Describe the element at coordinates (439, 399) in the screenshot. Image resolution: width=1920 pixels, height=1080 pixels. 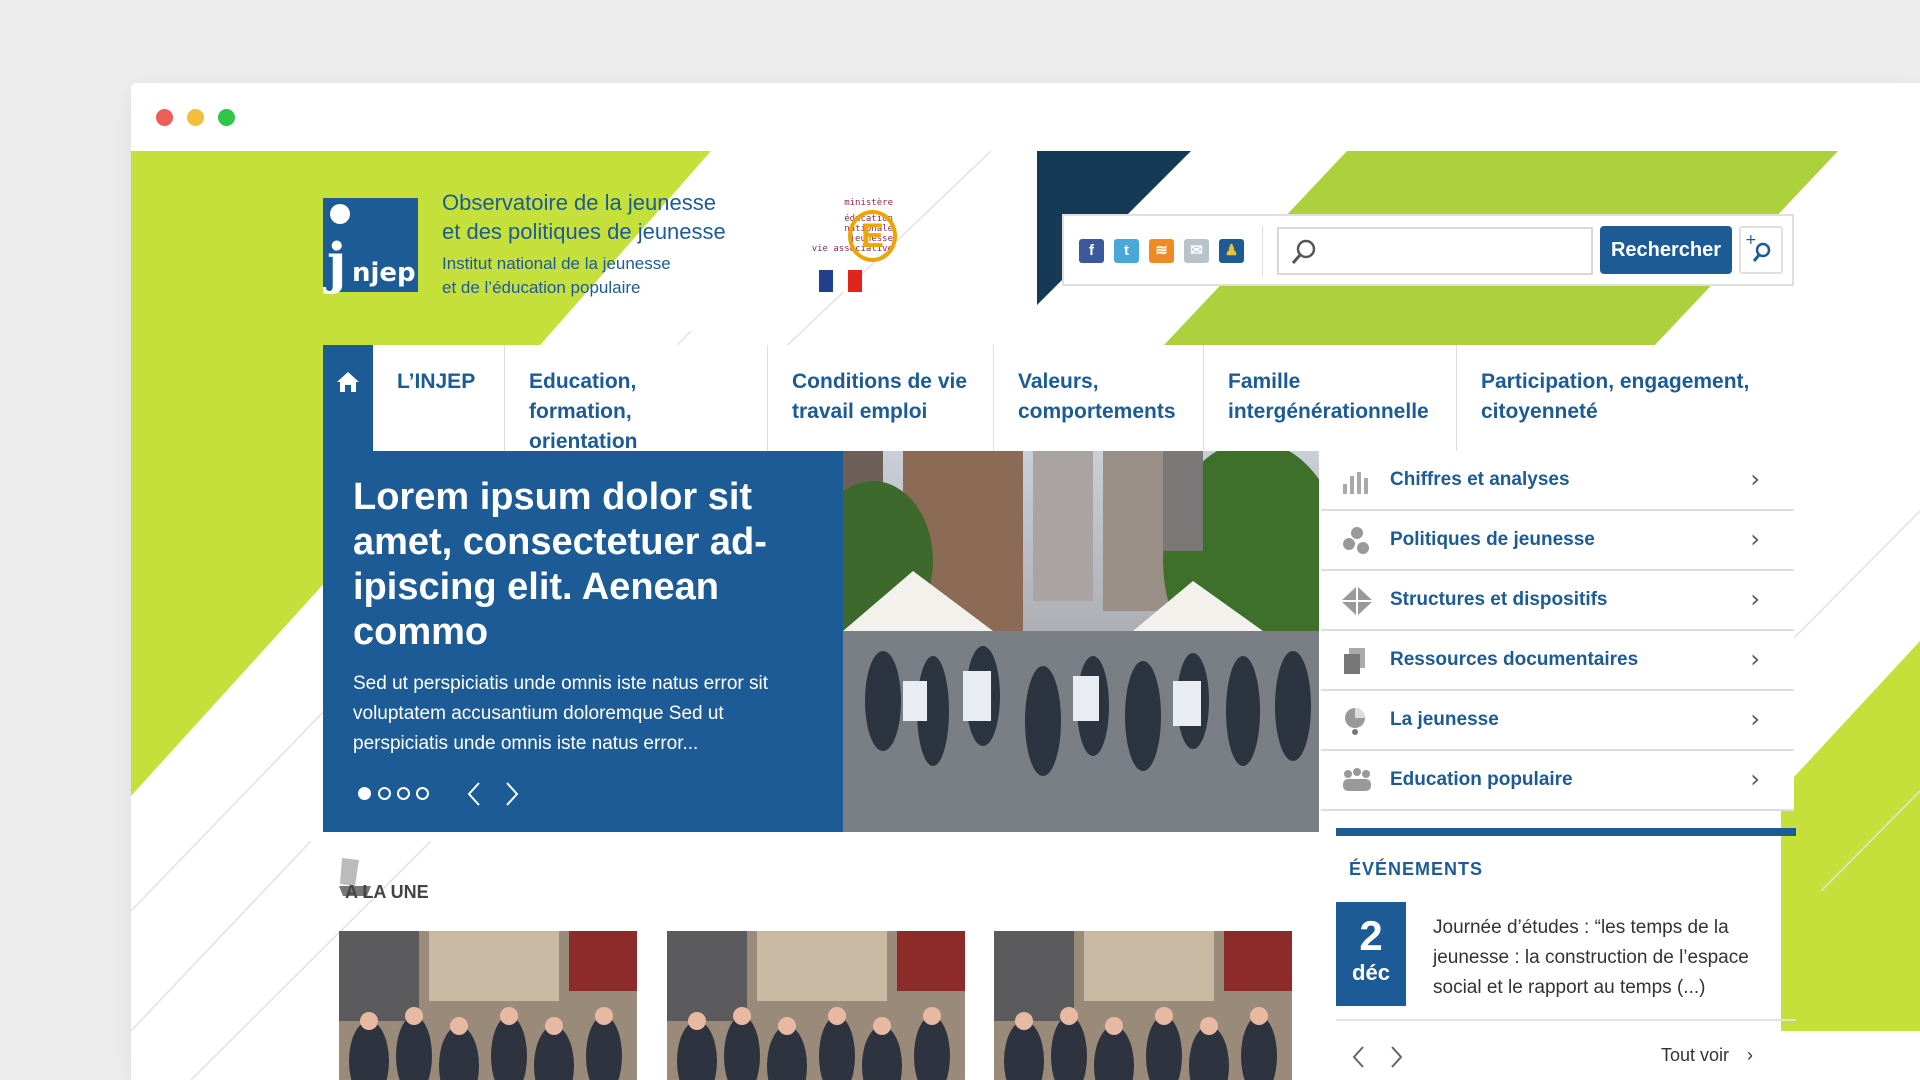
I see `nav-item-injep: L’INJEP` at that location.